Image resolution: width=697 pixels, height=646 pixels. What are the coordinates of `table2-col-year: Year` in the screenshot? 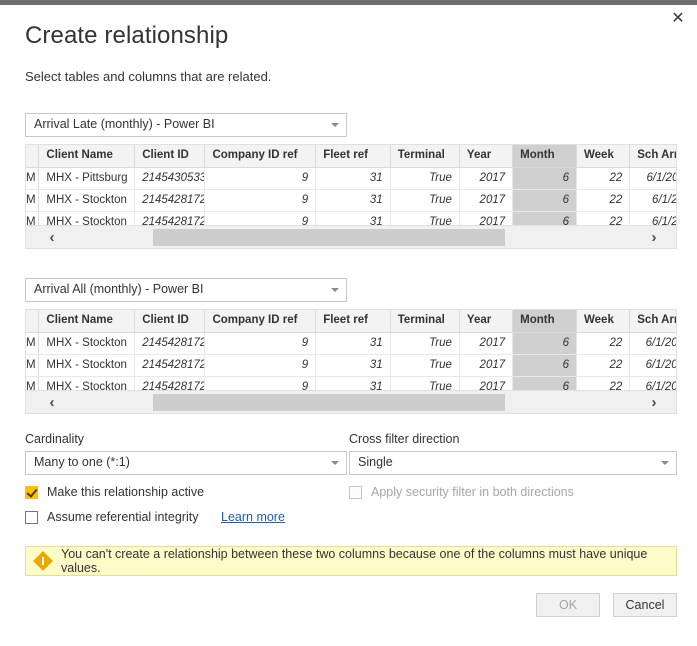 It's located at (486, 321).